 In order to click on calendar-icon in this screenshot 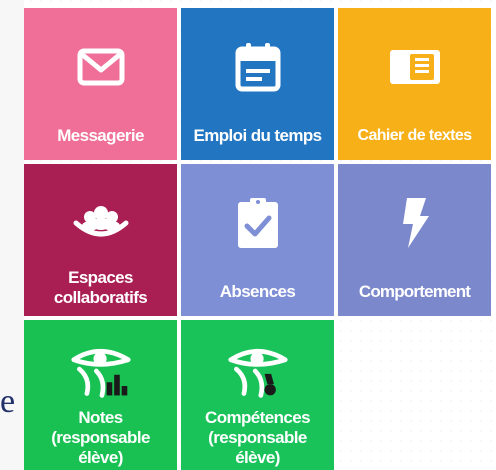, I will do `click(258, 67)`.